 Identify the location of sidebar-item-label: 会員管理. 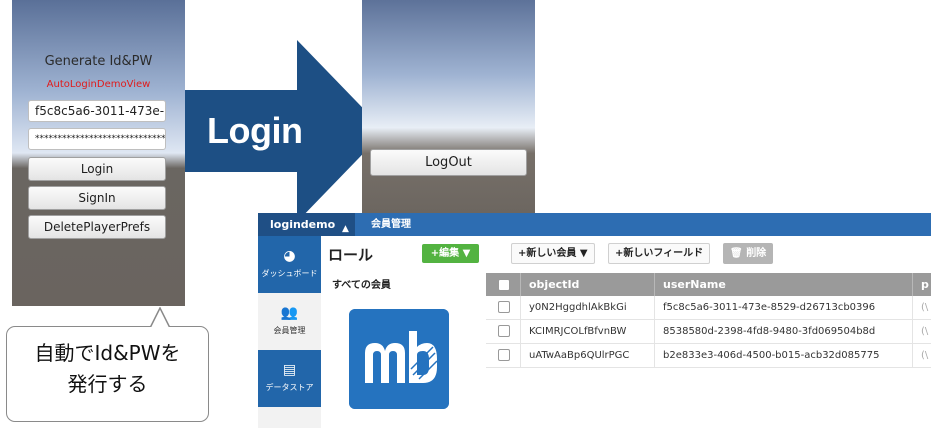
(289, 330).